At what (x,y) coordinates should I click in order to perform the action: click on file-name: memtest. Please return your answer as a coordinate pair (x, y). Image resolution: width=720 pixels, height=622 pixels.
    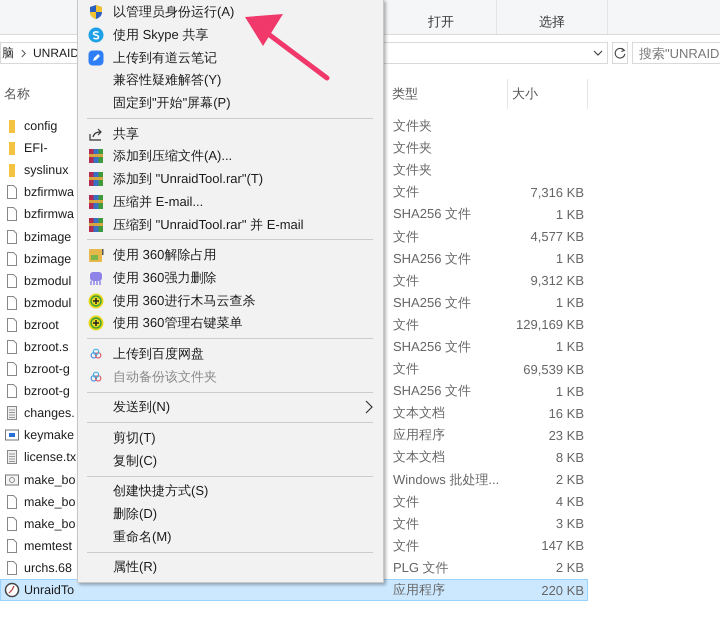
    Looking at the image, I should click on (48, 545).